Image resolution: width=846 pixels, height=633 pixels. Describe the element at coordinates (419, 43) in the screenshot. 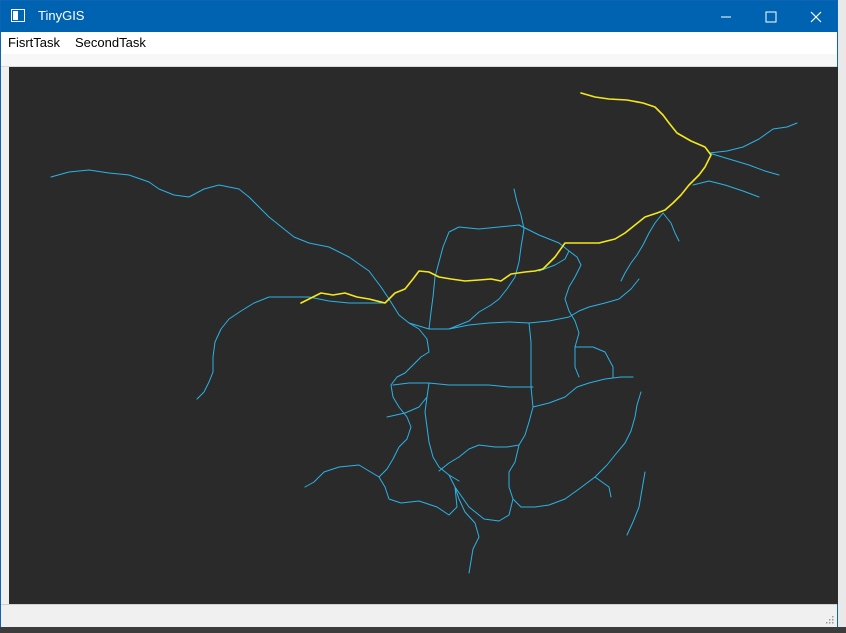

I see `menu-bar: FisrtTask SecondTask` at that location.